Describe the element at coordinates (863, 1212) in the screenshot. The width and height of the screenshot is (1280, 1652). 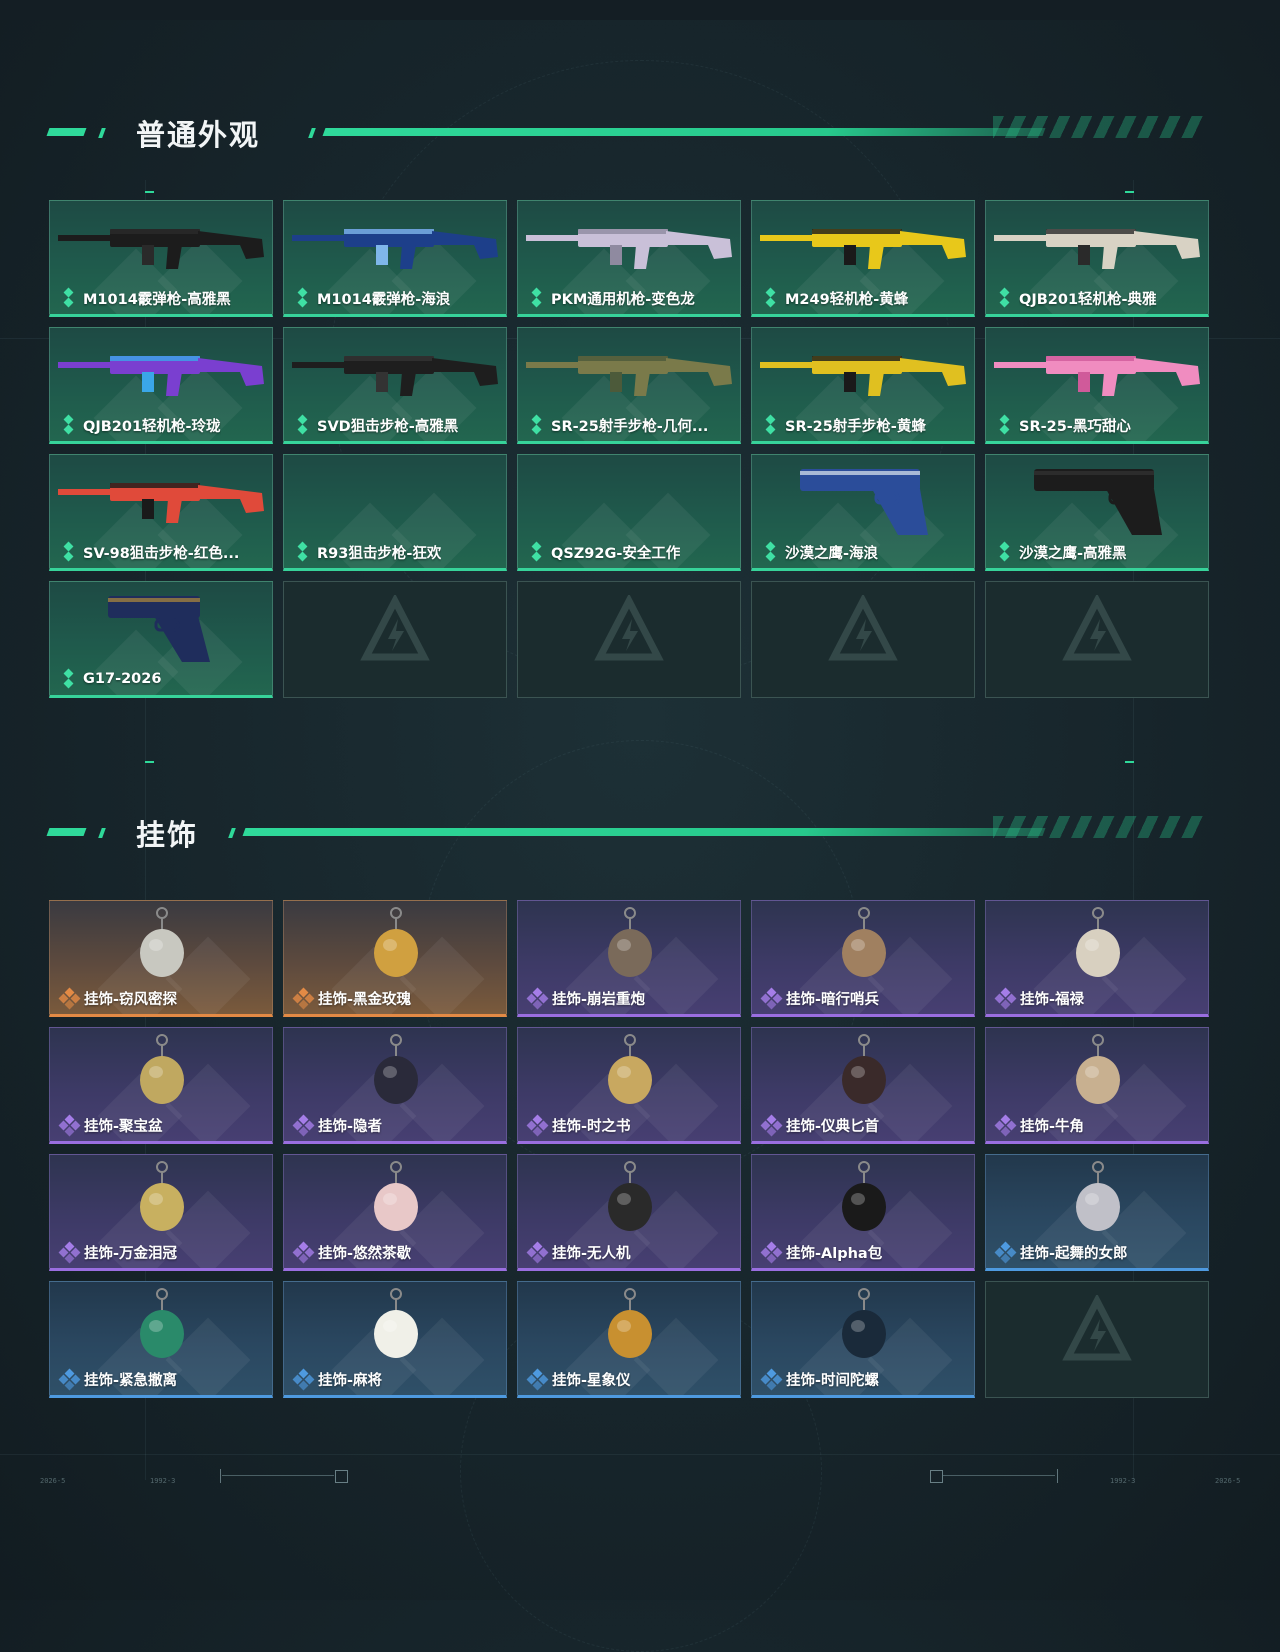
I see `charm-card: 挂饰-Alpha包` at that location.